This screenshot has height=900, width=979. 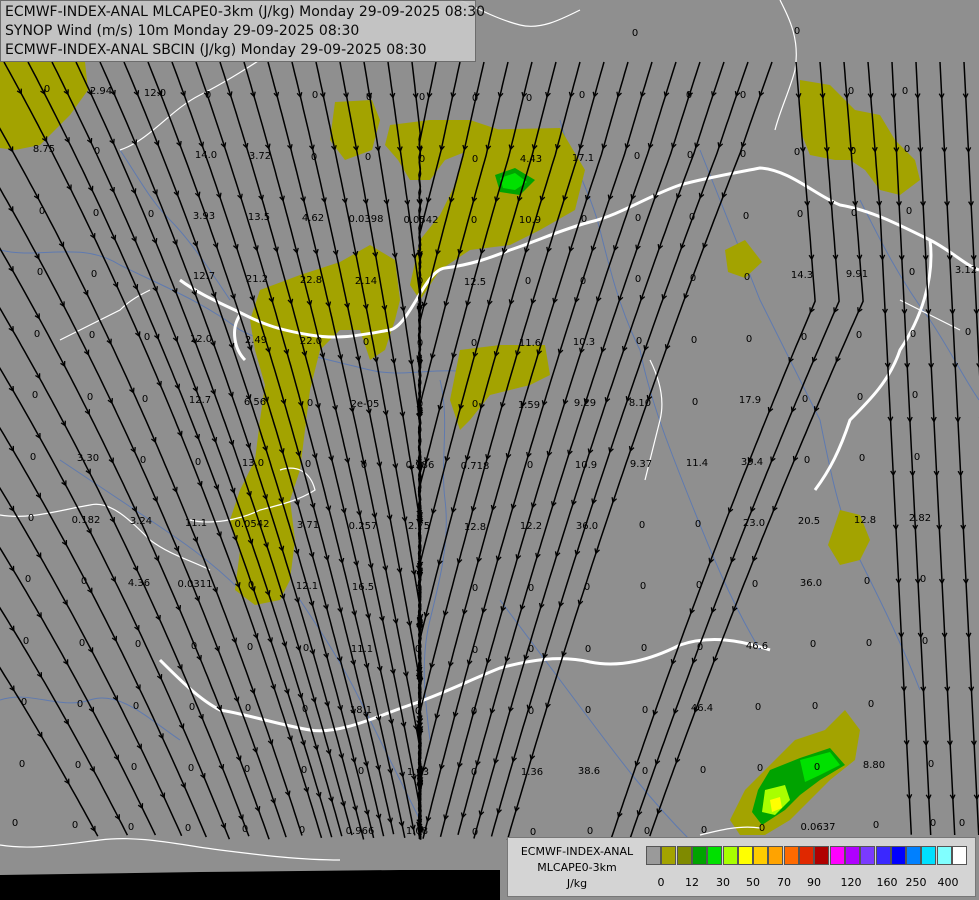 I want to click on legend-title-1: ECMWF-INDEX-ANAL, so click(x=577, y=851).